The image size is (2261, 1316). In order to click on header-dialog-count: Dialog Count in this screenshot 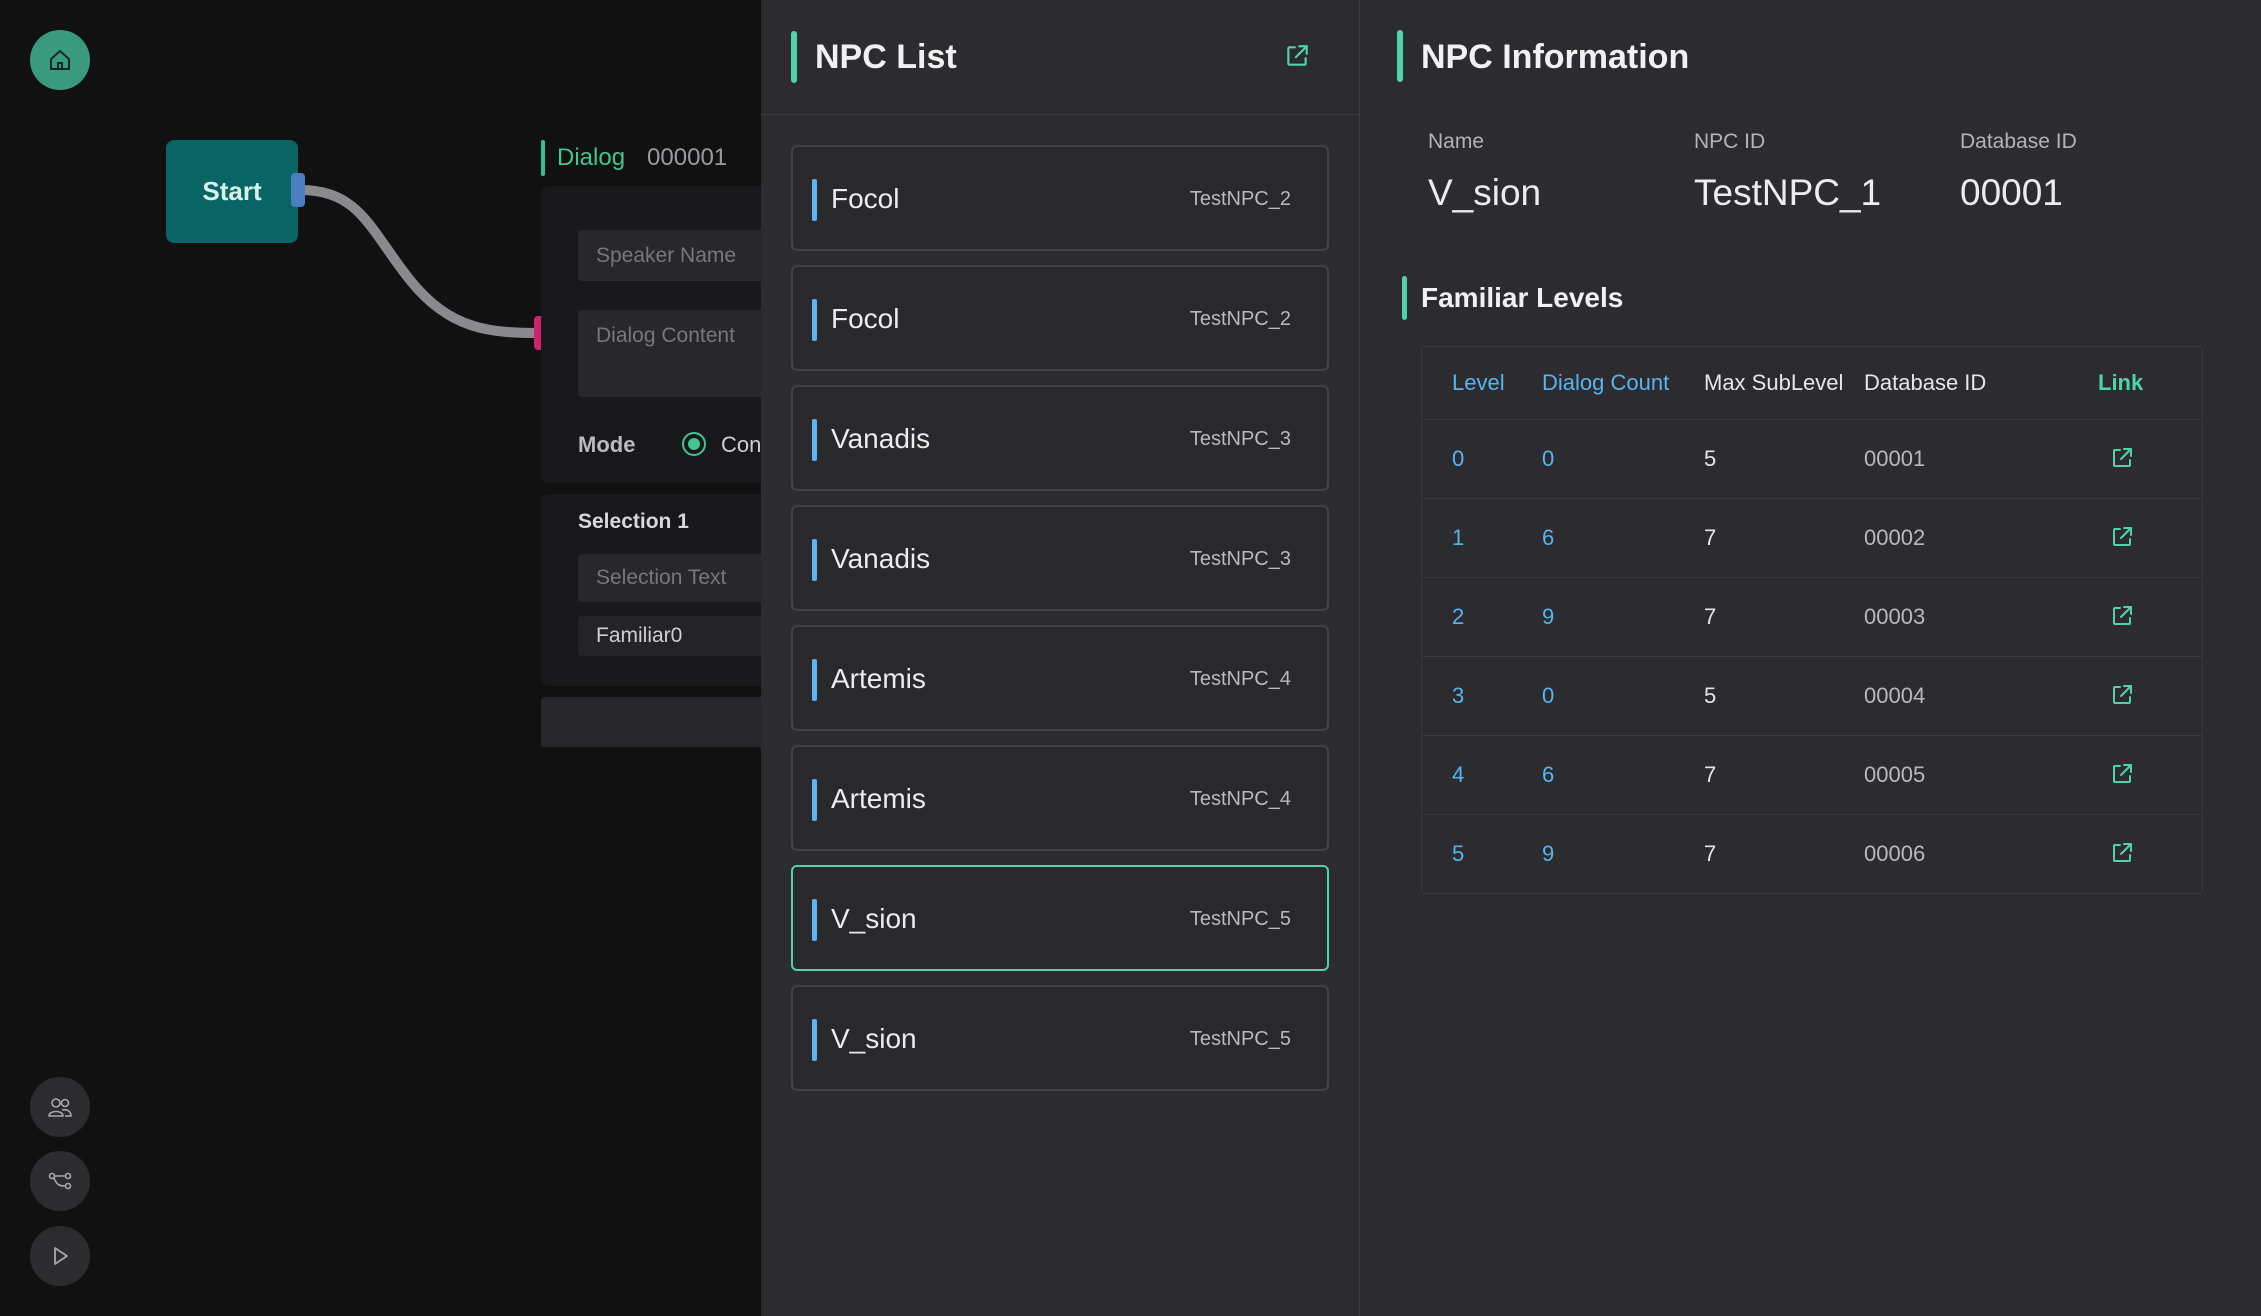, I will do `click(1605, 383)`.